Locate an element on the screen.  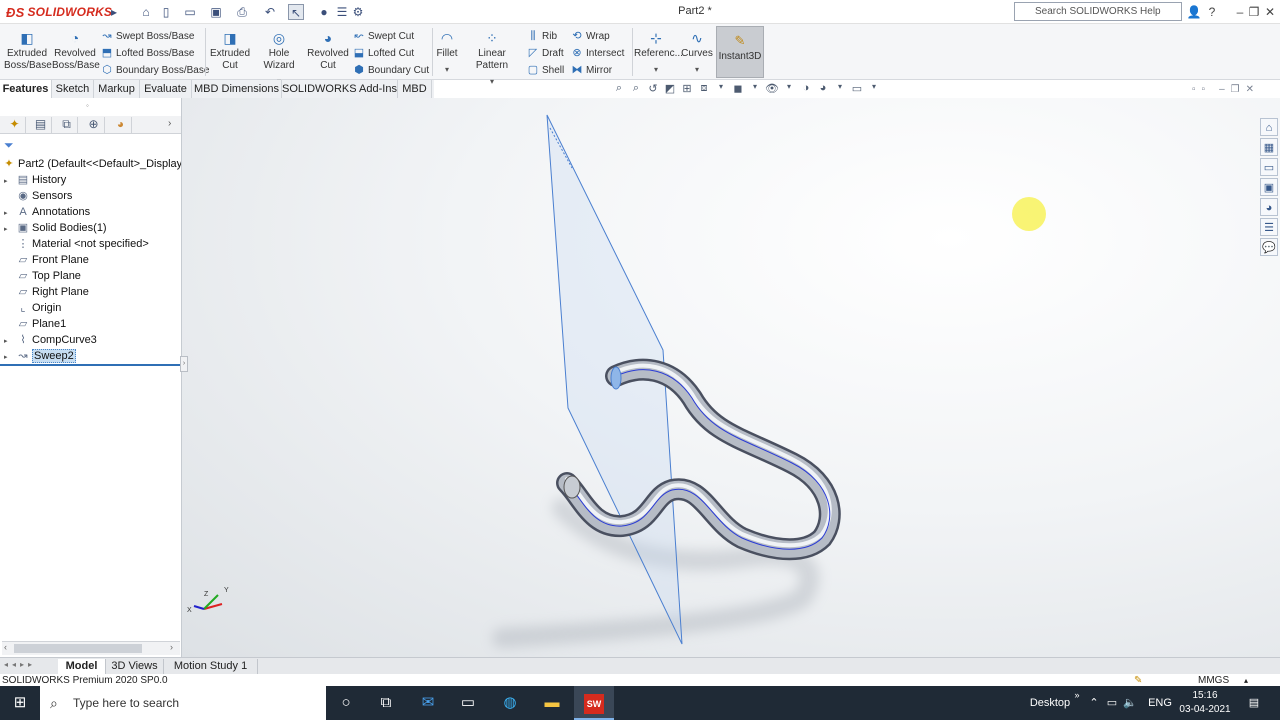
dimxpert-manager-tab-icon: ⊕ is located at coordinates (94, 125).